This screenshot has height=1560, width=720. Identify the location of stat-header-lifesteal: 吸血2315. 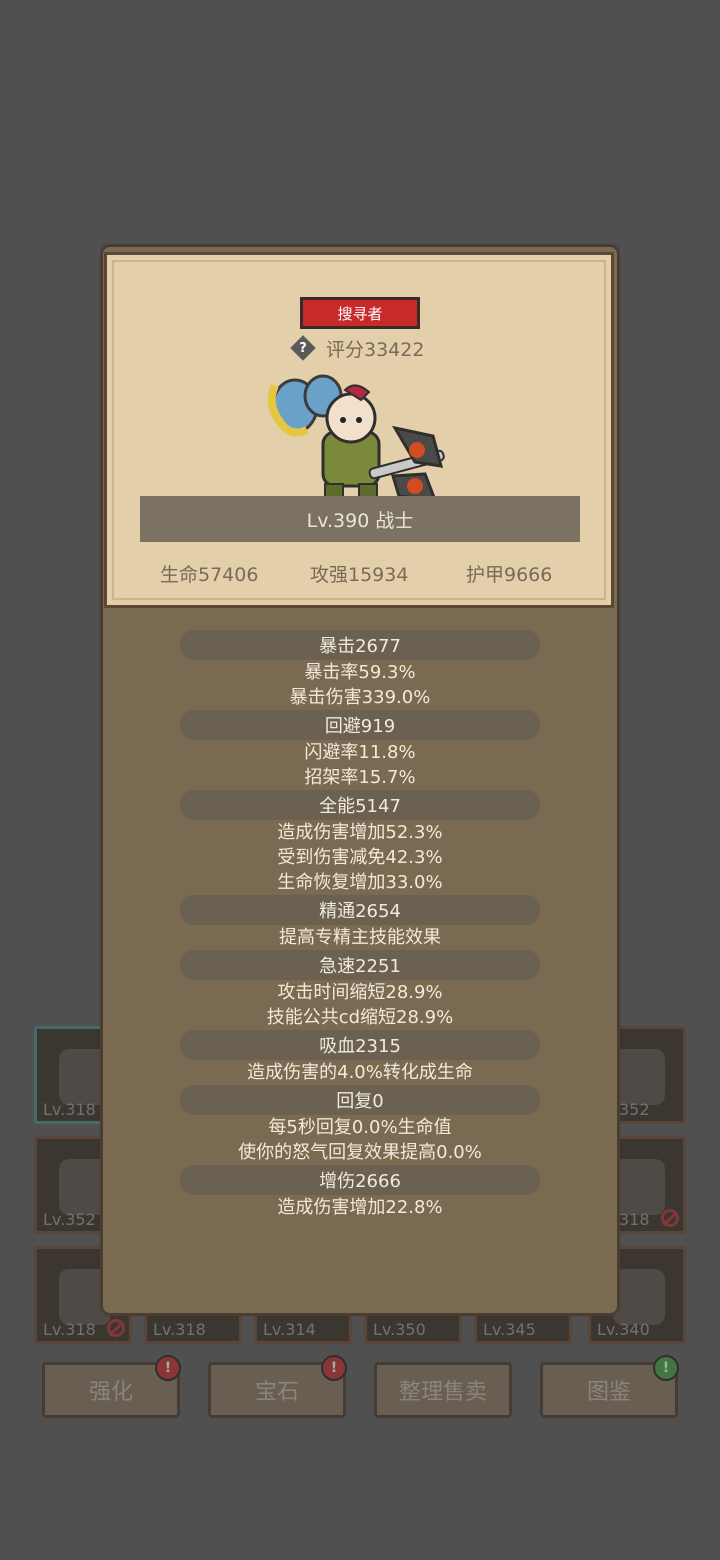
(360, 1045).